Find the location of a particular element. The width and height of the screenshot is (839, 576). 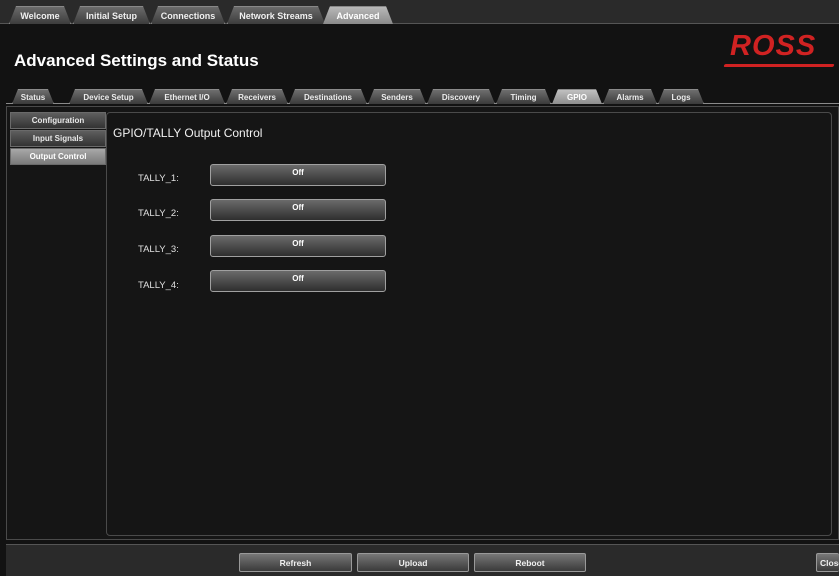

tab-logs: Logs is located at coordinates (681, 96).